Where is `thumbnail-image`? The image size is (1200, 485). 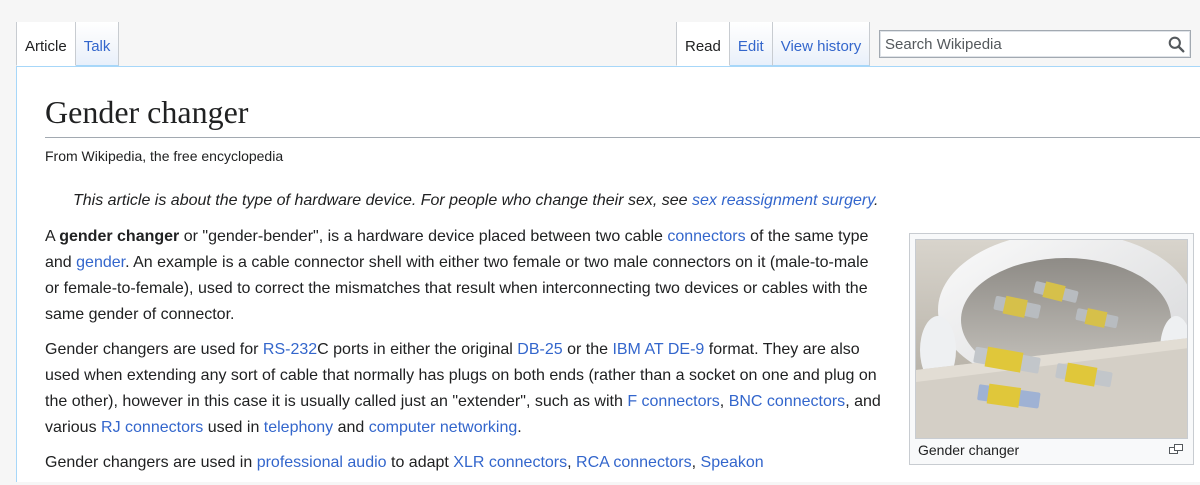 thumbnail-image is located at coordinates (1051, 339).